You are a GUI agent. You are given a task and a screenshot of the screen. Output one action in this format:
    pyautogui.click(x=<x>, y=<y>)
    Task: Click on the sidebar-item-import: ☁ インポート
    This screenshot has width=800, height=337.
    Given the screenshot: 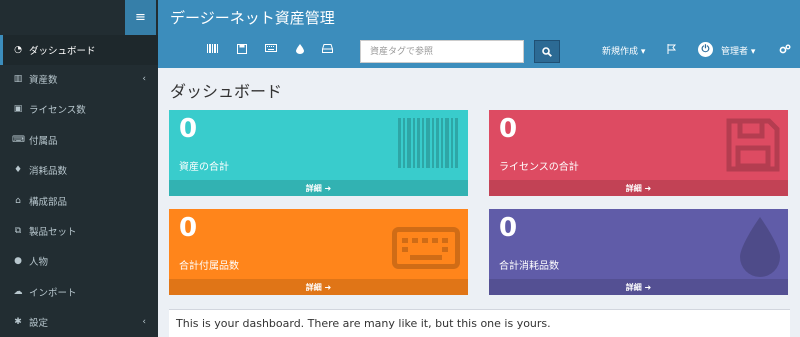 What is the action you would take?
    pyautogui.click(x=79, y=292)
    